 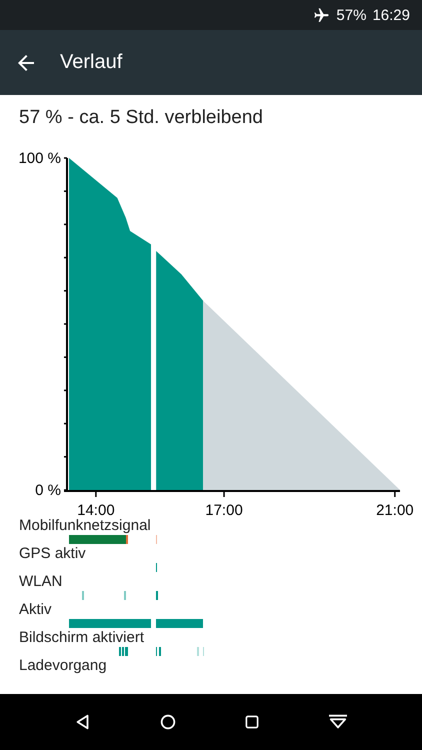 What do you see at coordinates (48, 490) in the screenshot?
I see `y-tick-label: 0 %` at bounding box center [48, 490].